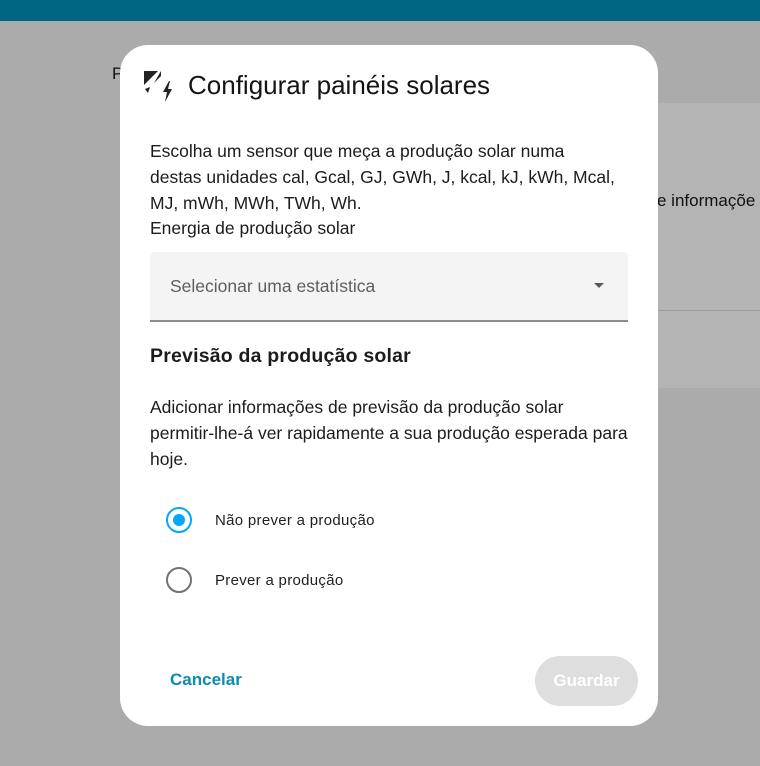  Describe the element at coordinates (706, 200) in the screenshot. I see `background-text-fragment: e informaçõe` at that location.